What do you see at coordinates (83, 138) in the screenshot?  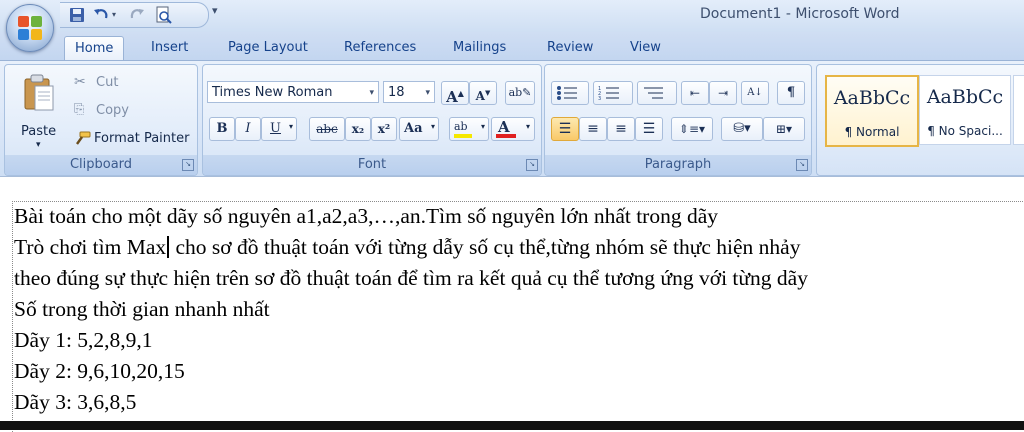 I see `format-painter-icon` at bounding box center [83, 138].